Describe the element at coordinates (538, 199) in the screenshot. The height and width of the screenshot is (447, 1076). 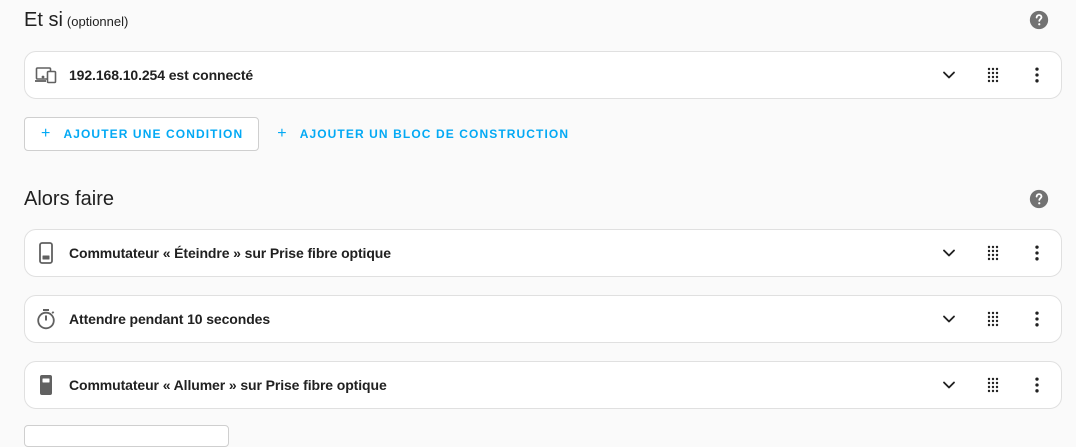
I see `then-section-header: Alors faire` at that location.